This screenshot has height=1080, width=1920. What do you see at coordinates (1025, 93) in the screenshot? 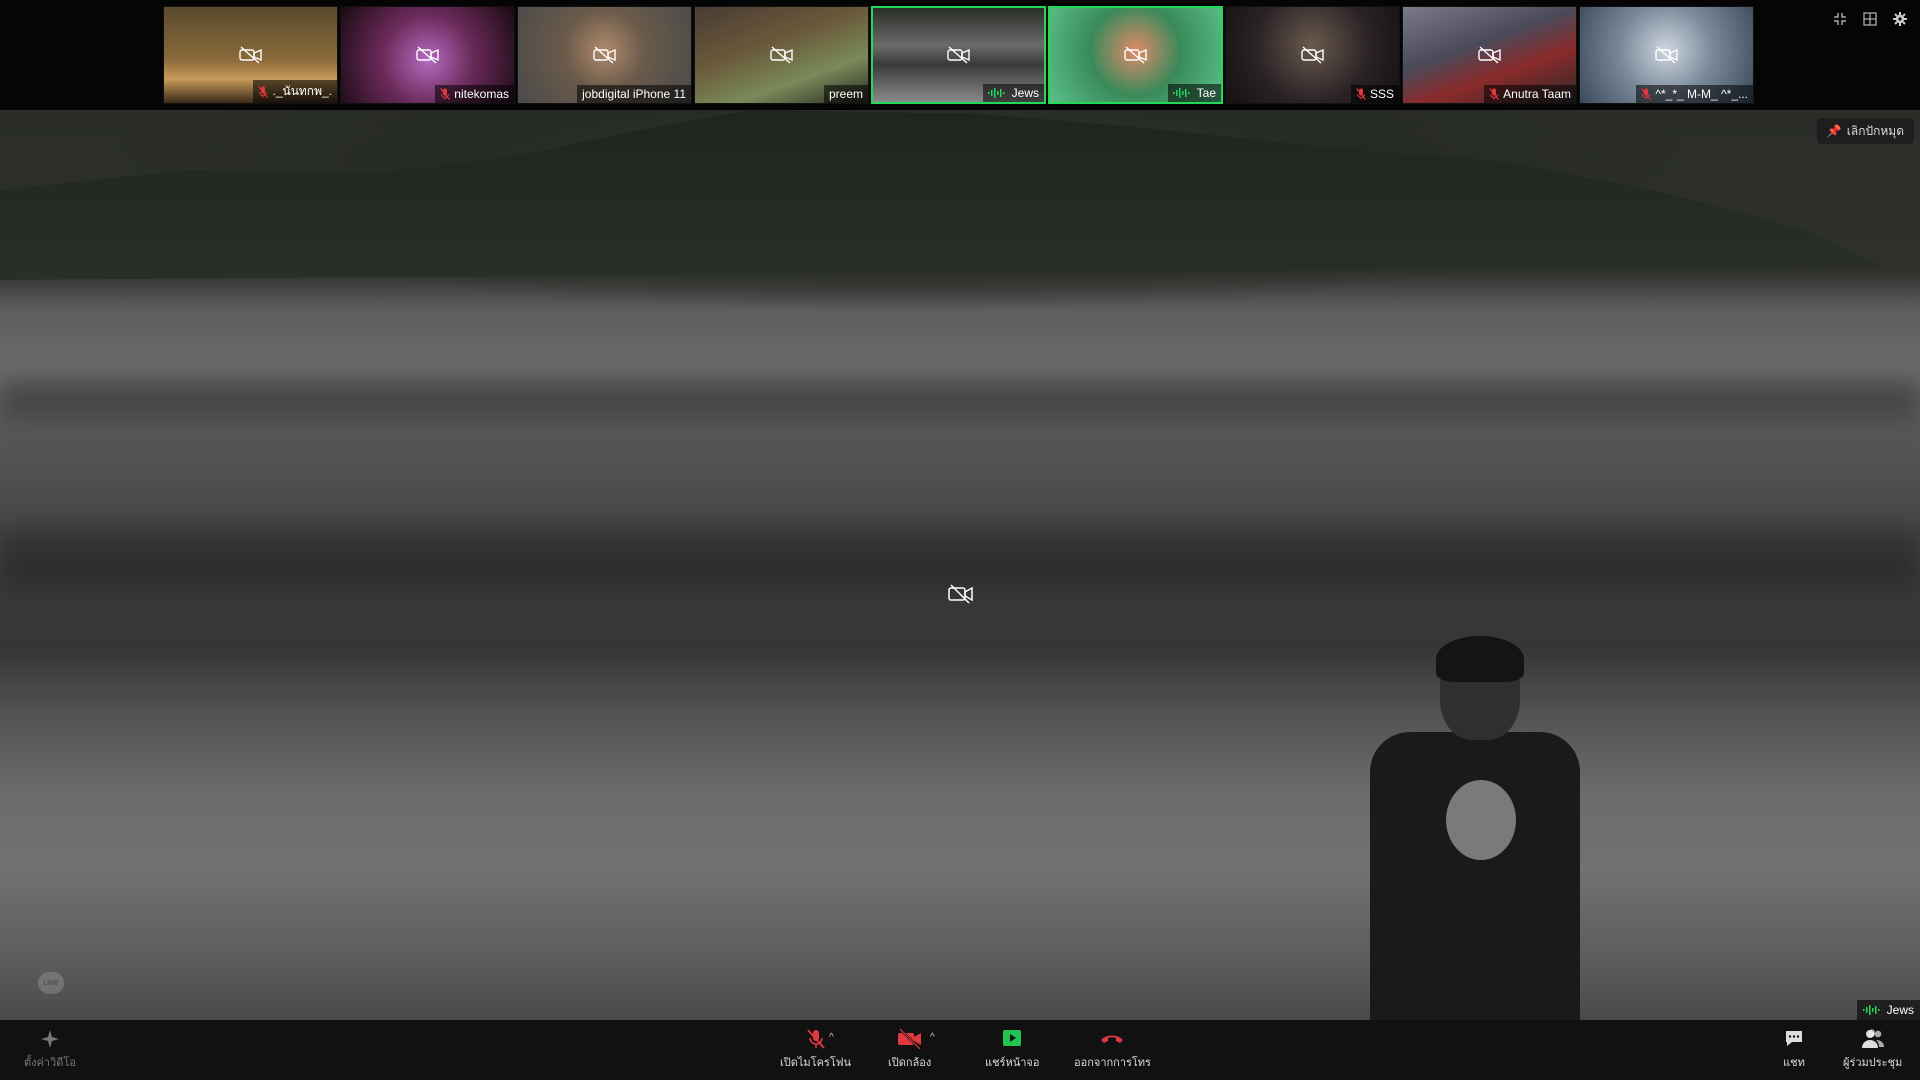
I see `participant-name: Jews` at bounding box center [1025, 93].